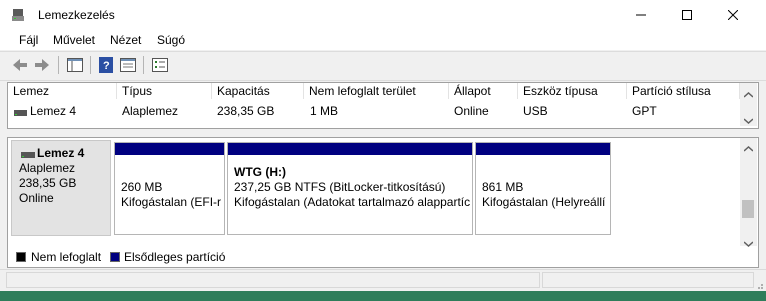 This screenshot has height=301, width=766. What do you see at coordinates (641, 15) in the screenshot?
I see `minimize-button` at bounding box center [641, 15].